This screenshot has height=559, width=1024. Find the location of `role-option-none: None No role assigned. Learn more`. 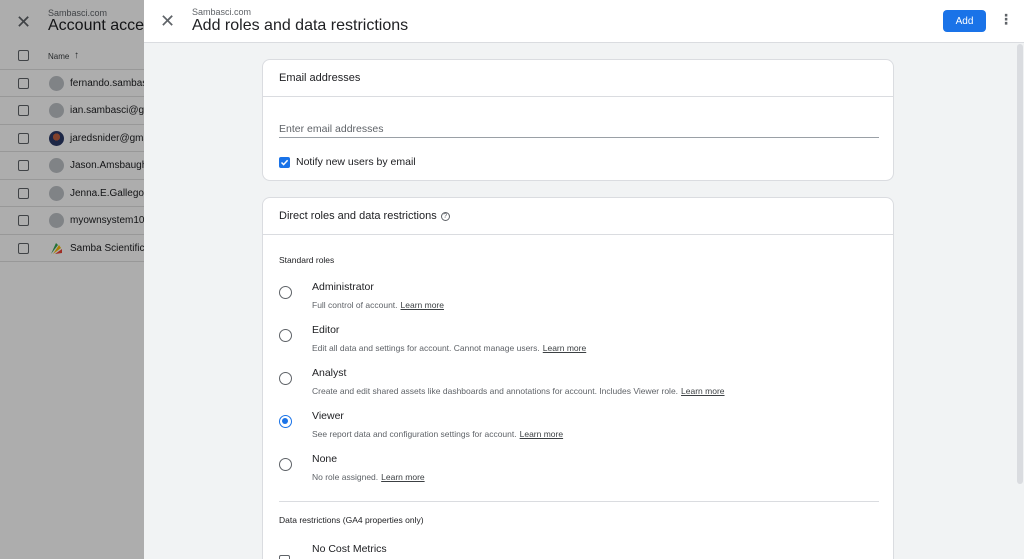

role-option-none: None No role assigned. Learn more is located at coordinates (579, 471).